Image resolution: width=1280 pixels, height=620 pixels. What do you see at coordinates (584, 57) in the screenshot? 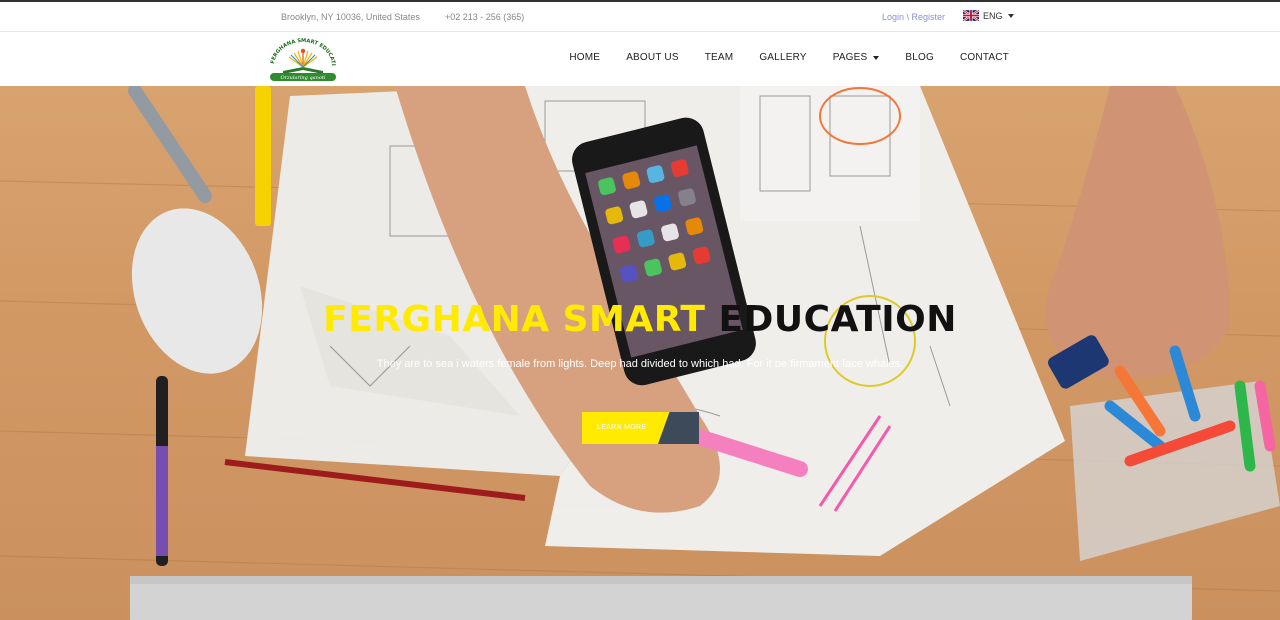
I see `nav-home: HOME` at bounding box center [584, 57].